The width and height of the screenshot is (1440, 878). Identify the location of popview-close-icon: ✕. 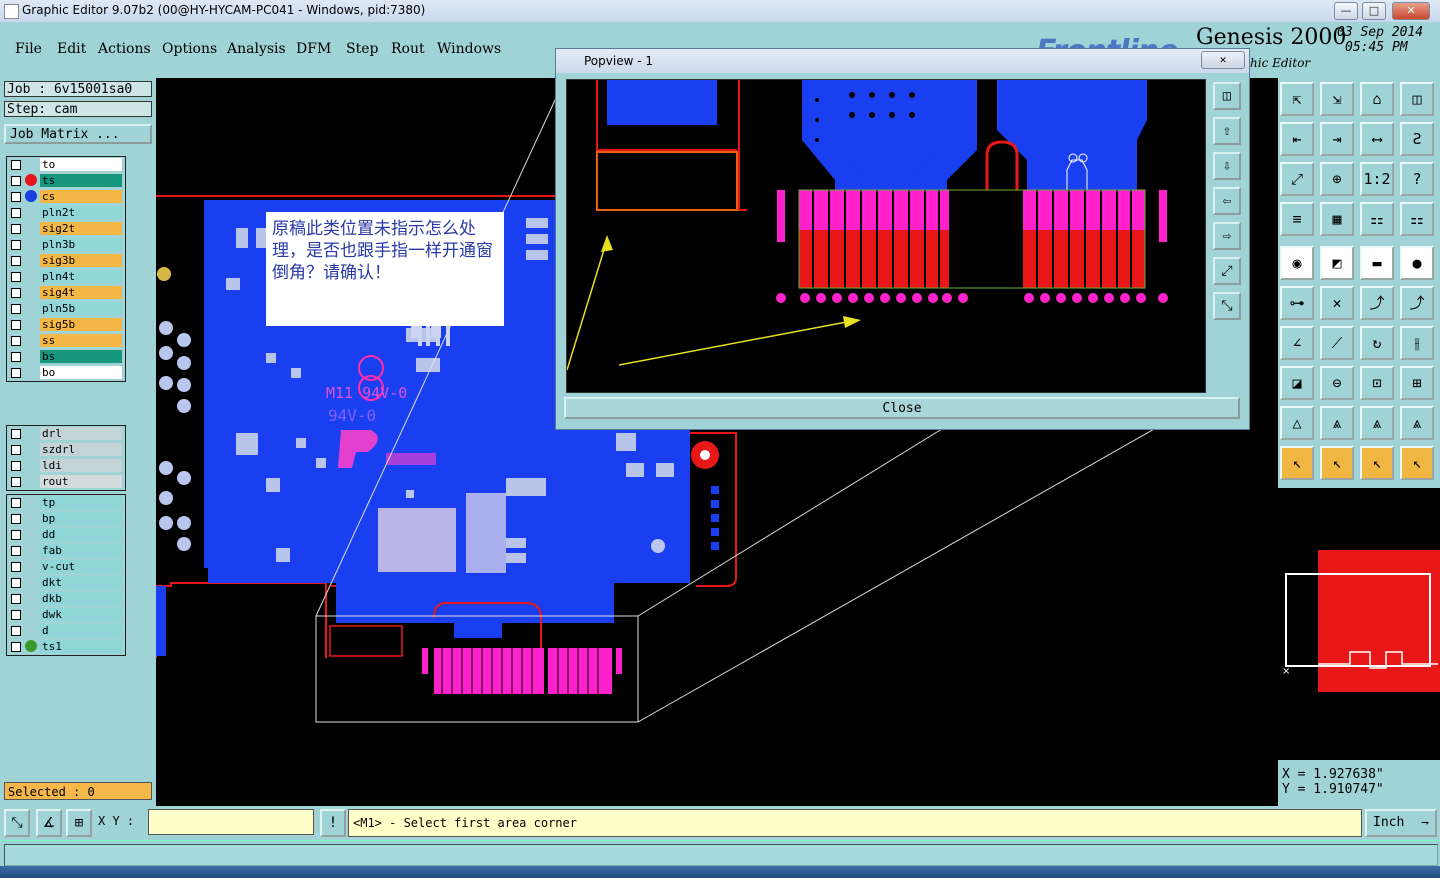
(1223, 60).